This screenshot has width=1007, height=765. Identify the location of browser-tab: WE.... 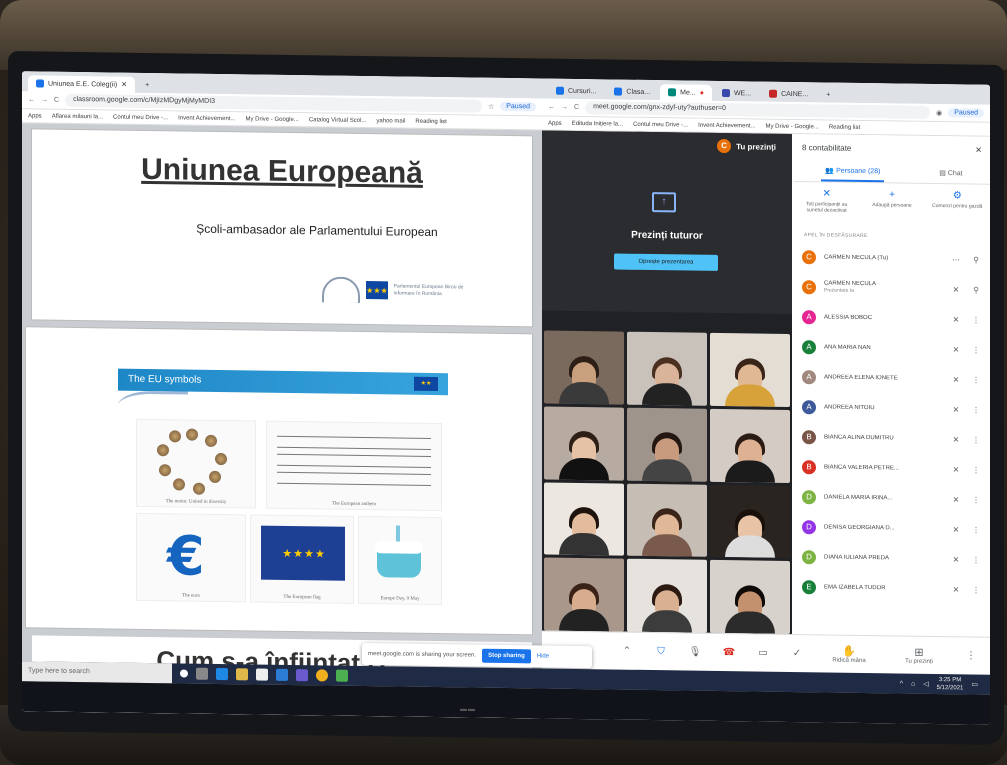
(736, 93).